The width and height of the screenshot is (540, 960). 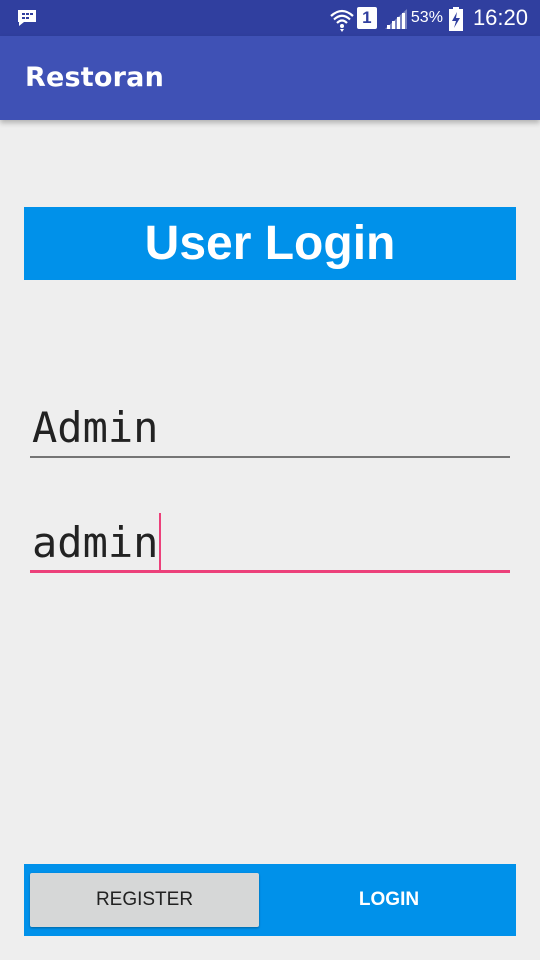 What do you see at coordinates (270, 428) in the screenshot?
I see `username-field: Admin` at bounding box center [270, 428].